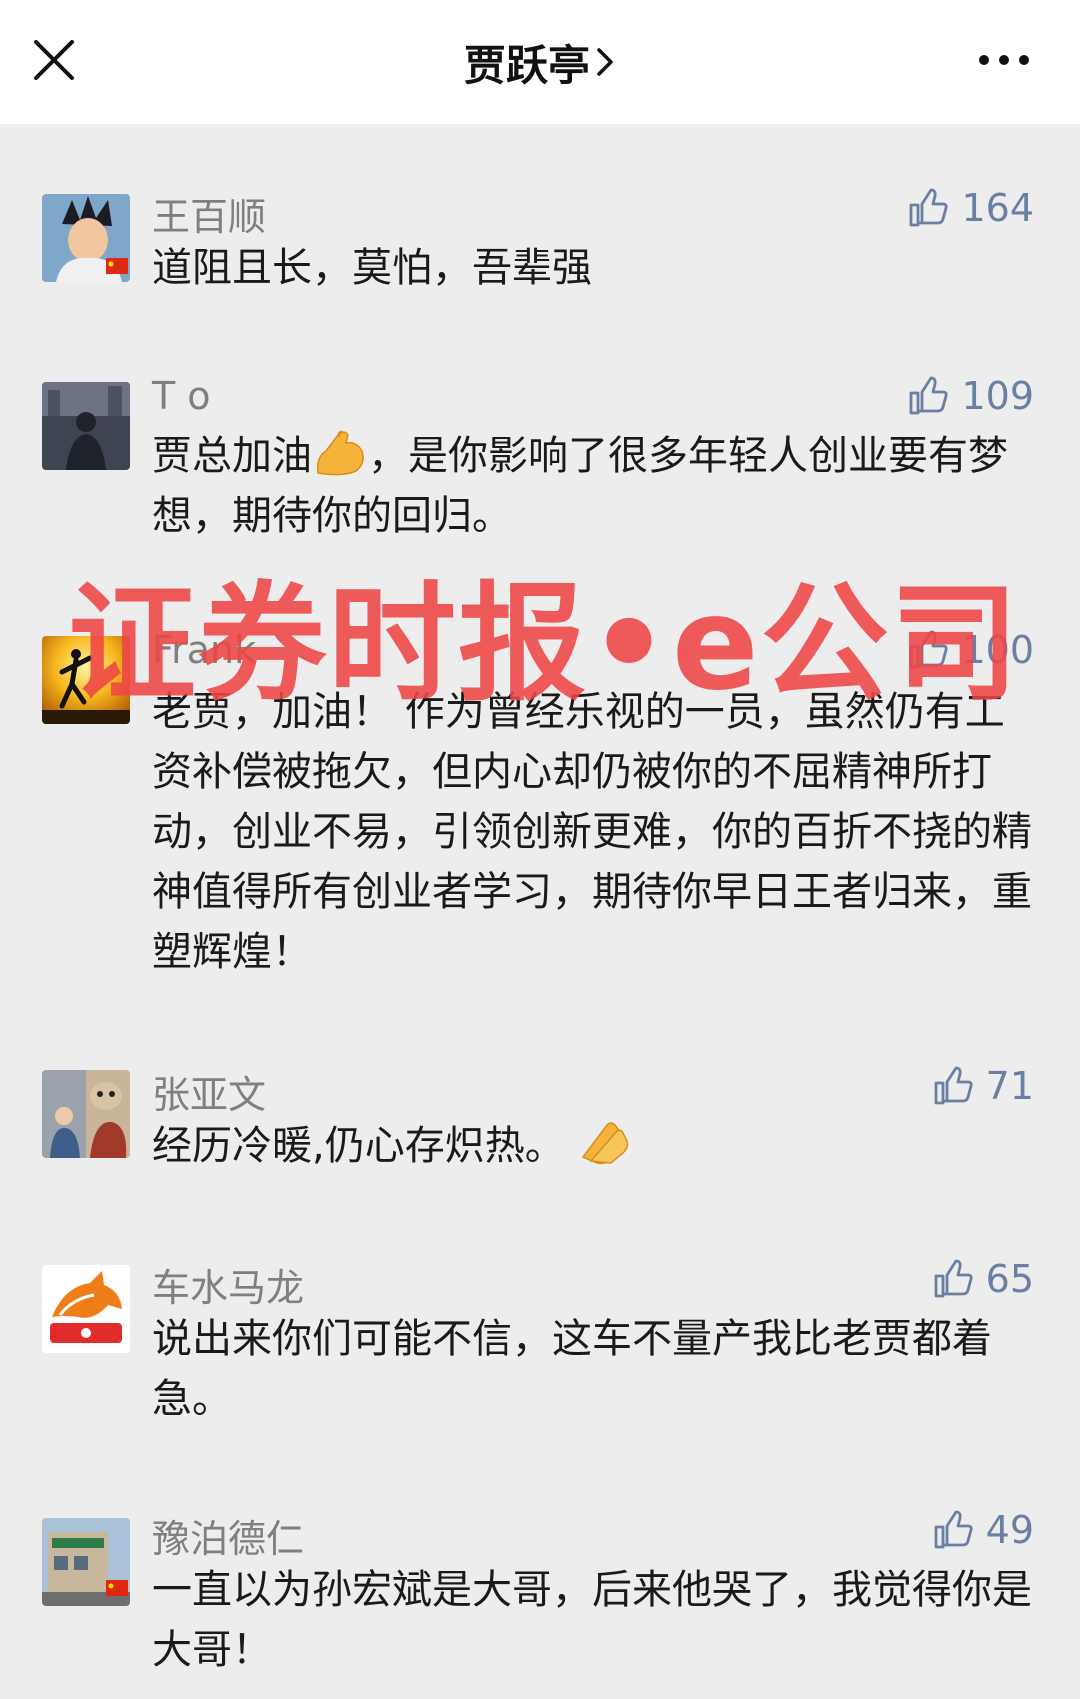 Image resolution: width=1080 pixels, height=1699 pixels. Describe the element at coordinates (204, 650) in the screenshot. I see `comment-author: Frank` at that location.